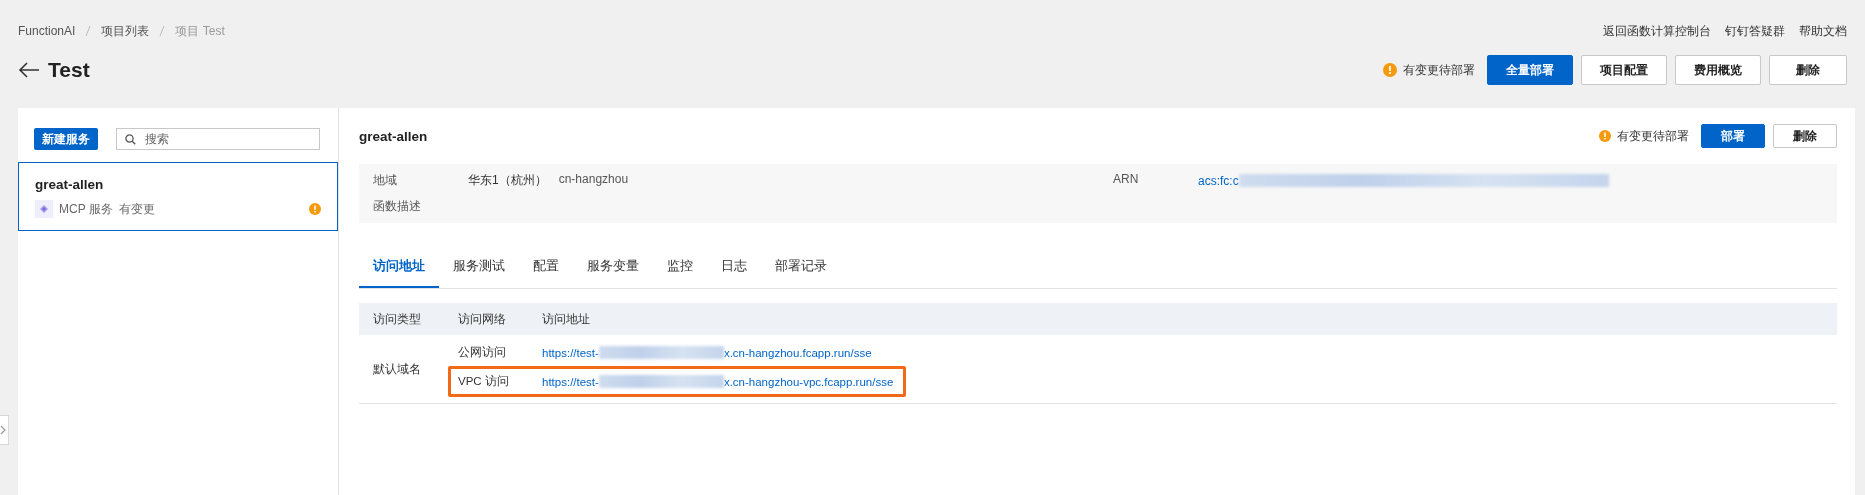 The width and height of the screenshot is (1865, 495). Describe the element at coordinates (397, 369) in the screenshot. I see `table-cell-text: 默认域名` at that location.